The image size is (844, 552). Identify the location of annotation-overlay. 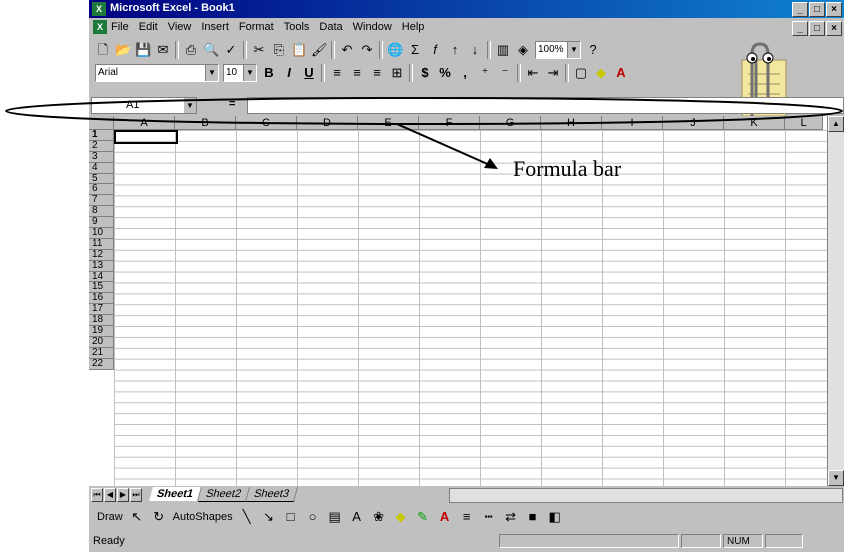
(424, 133).